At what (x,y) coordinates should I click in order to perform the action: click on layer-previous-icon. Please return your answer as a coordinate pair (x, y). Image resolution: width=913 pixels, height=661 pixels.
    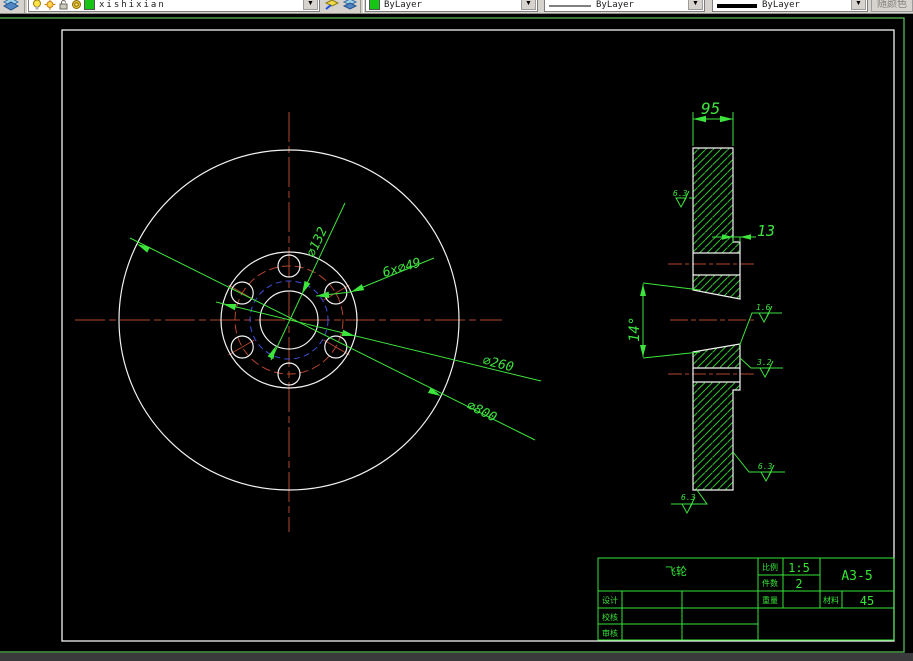
    Looking at the image, I should click on (350, 5).